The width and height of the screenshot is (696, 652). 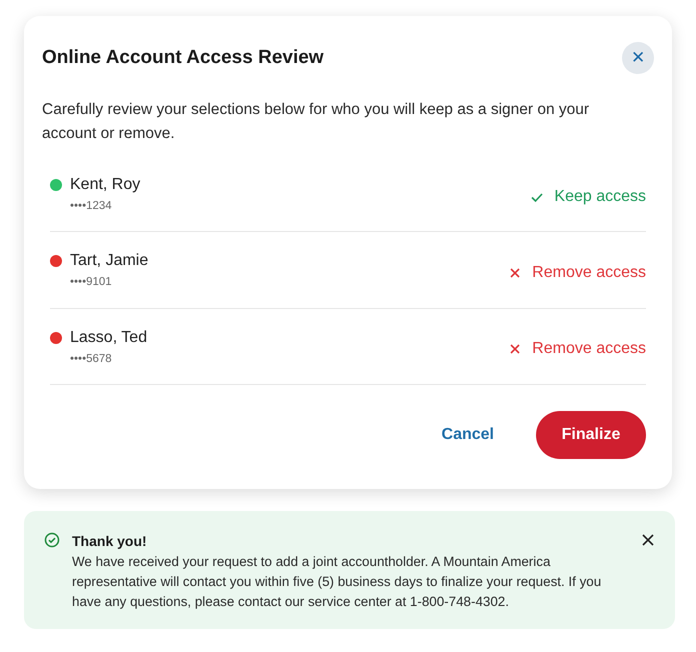 I want to click on description: Carefully review your selections below for who you will keep as a signer on your account or remove., so click(x=316, y=122).